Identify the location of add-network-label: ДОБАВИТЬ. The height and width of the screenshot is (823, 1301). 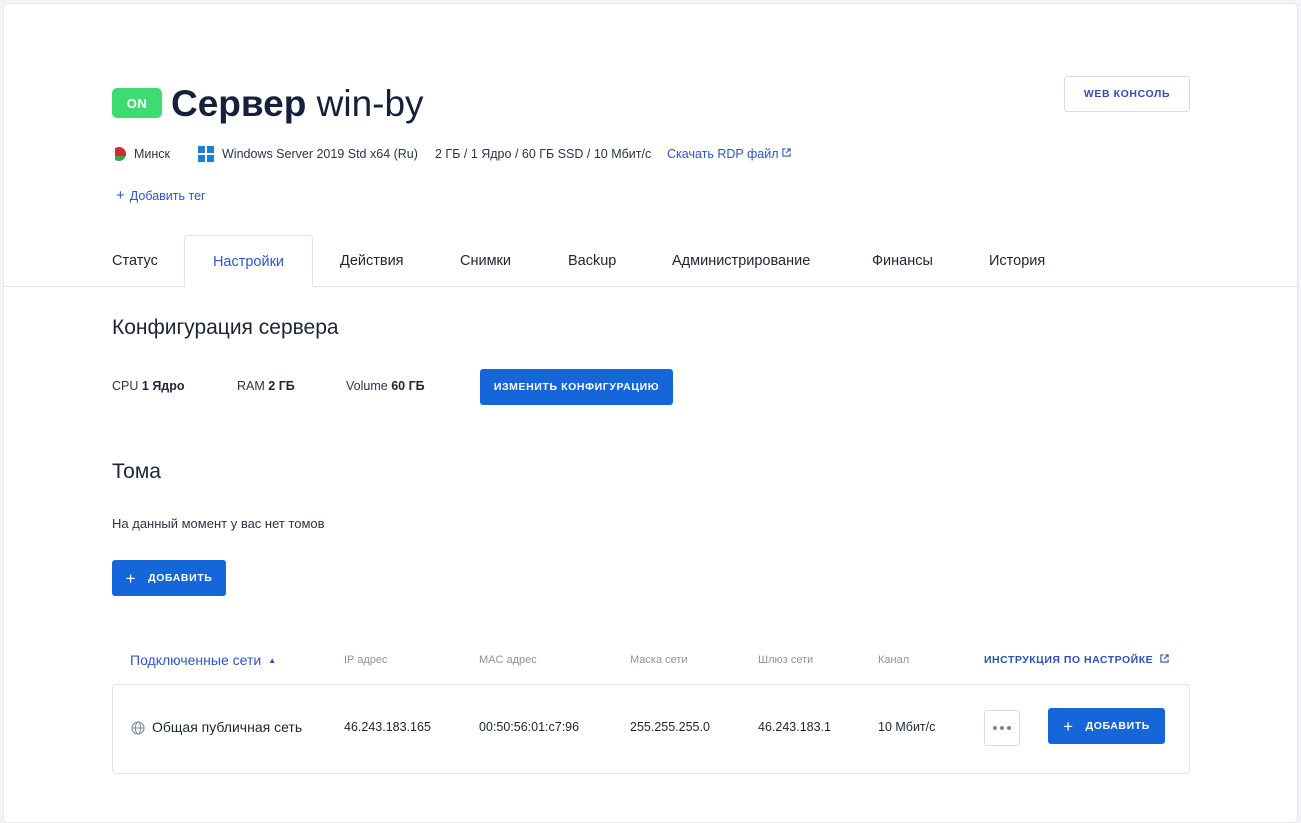
(1117, 726).